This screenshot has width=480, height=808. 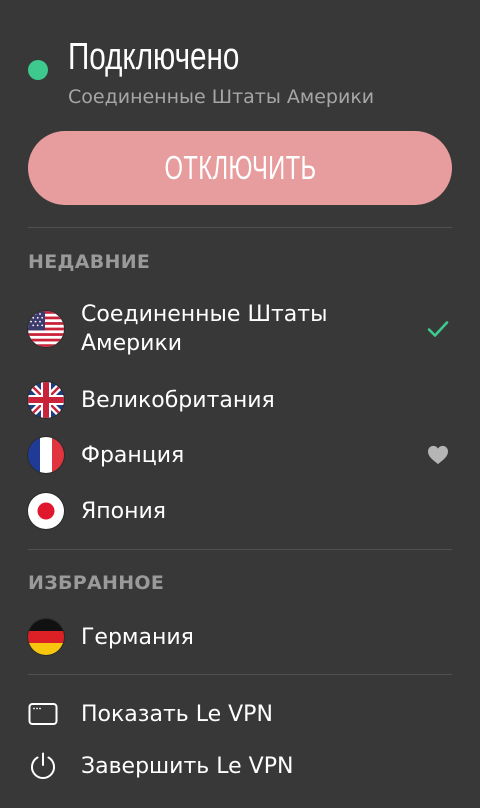 I want to click on list-item-germany: Германия, so click(x=240, y=637).